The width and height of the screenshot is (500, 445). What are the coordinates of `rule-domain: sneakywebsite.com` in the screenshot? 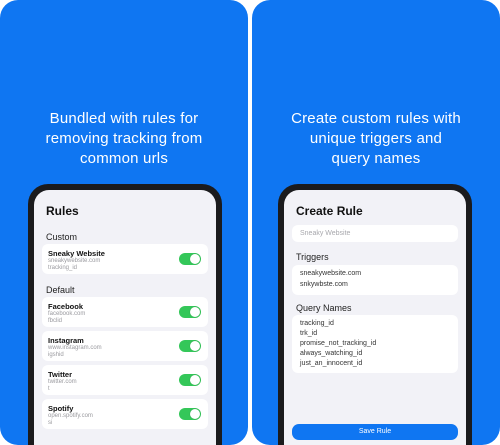 It's located at (74, 261).